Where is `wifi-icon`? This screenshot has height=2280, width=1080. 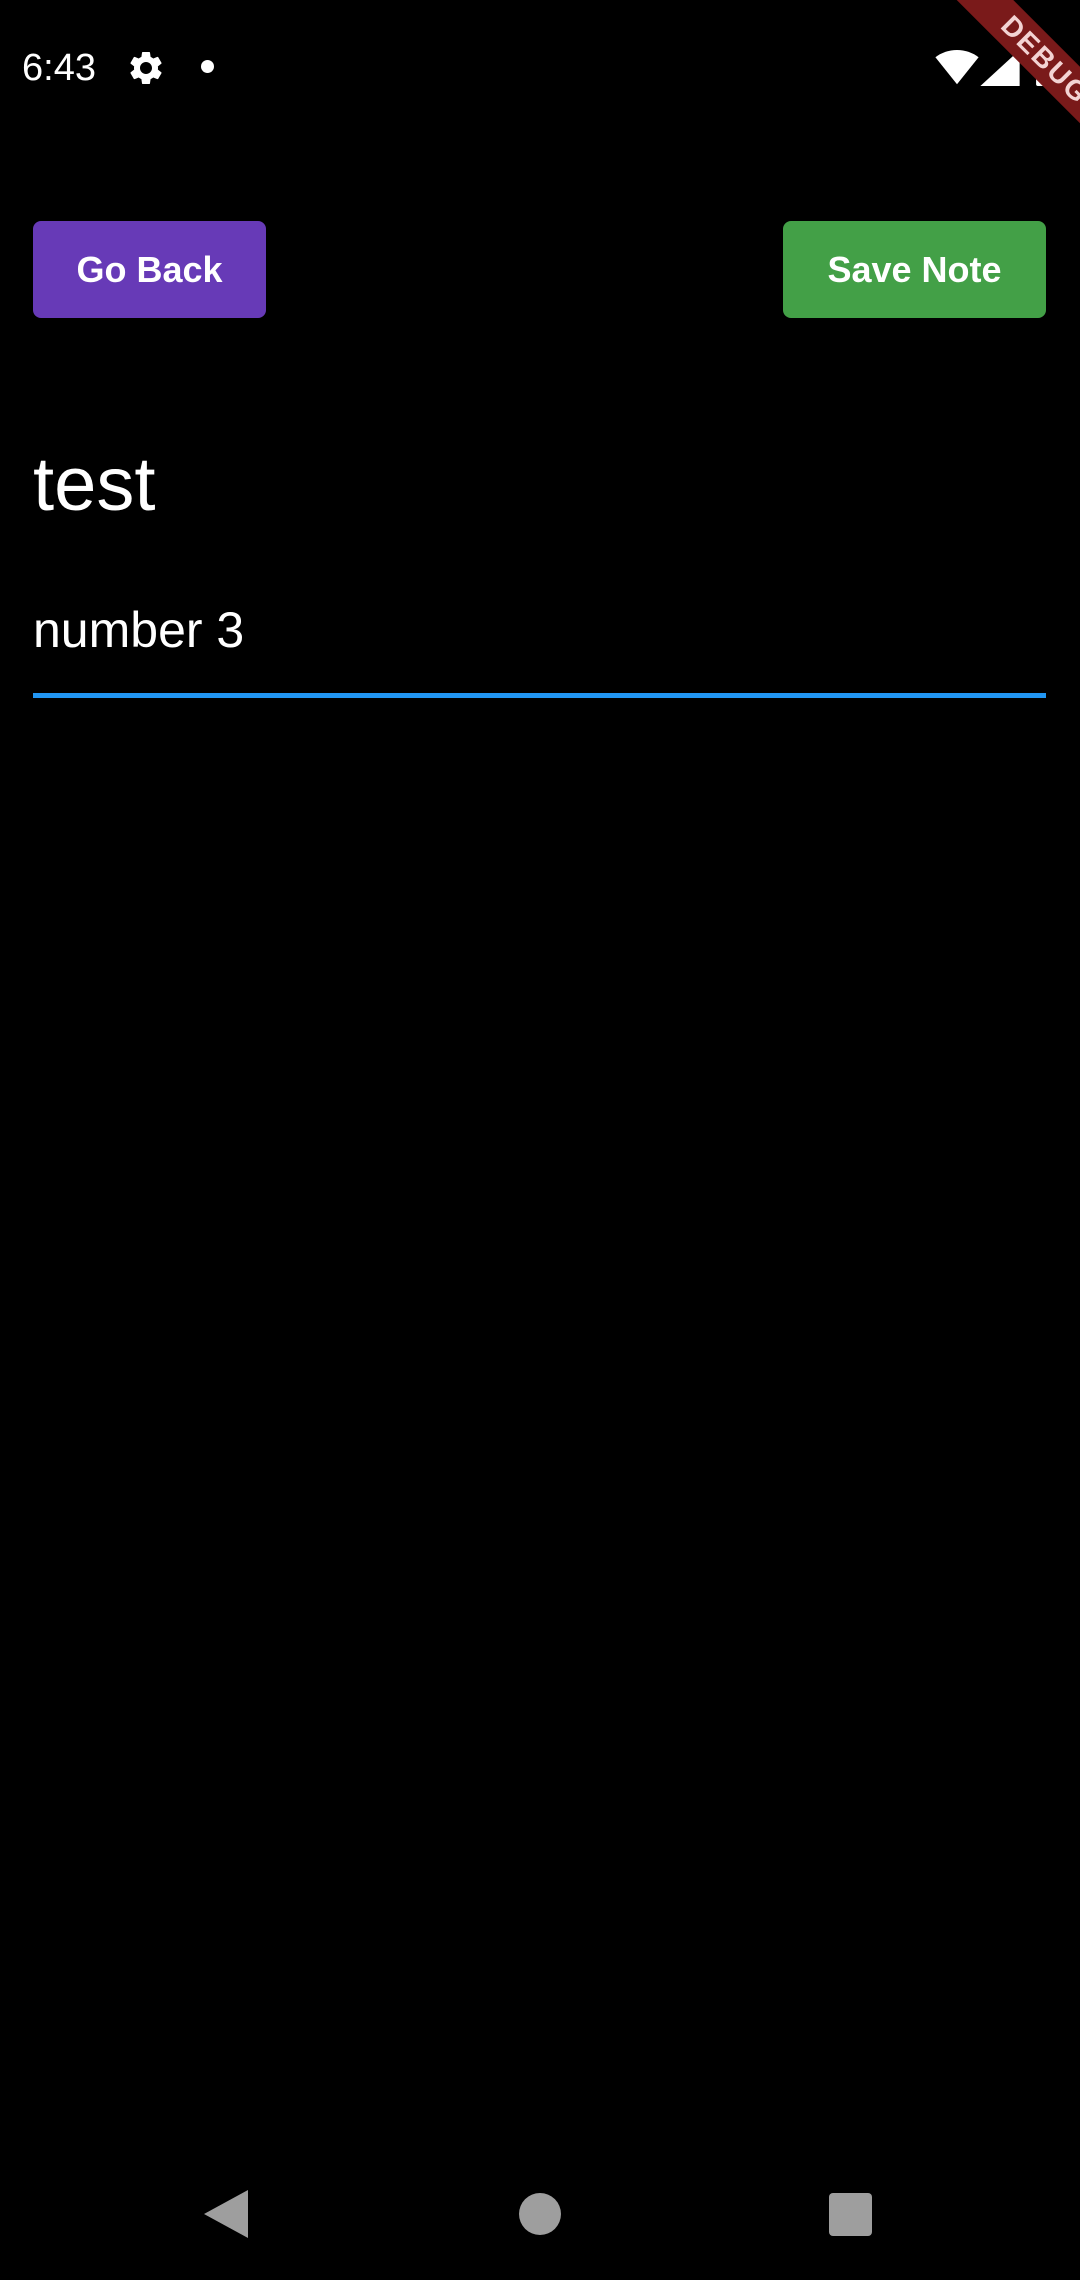
wifi-icon is located at coordinates (957, 67).